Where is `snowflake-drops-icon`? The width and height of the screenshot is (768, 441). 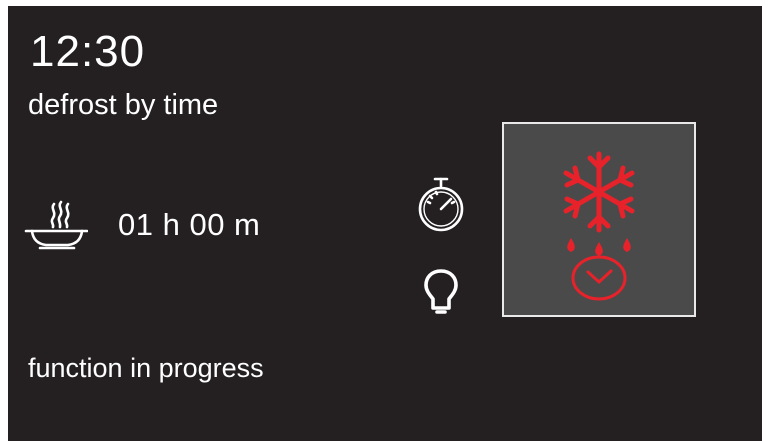 snowflake-drops-icon is located at coordinates (599, 203).